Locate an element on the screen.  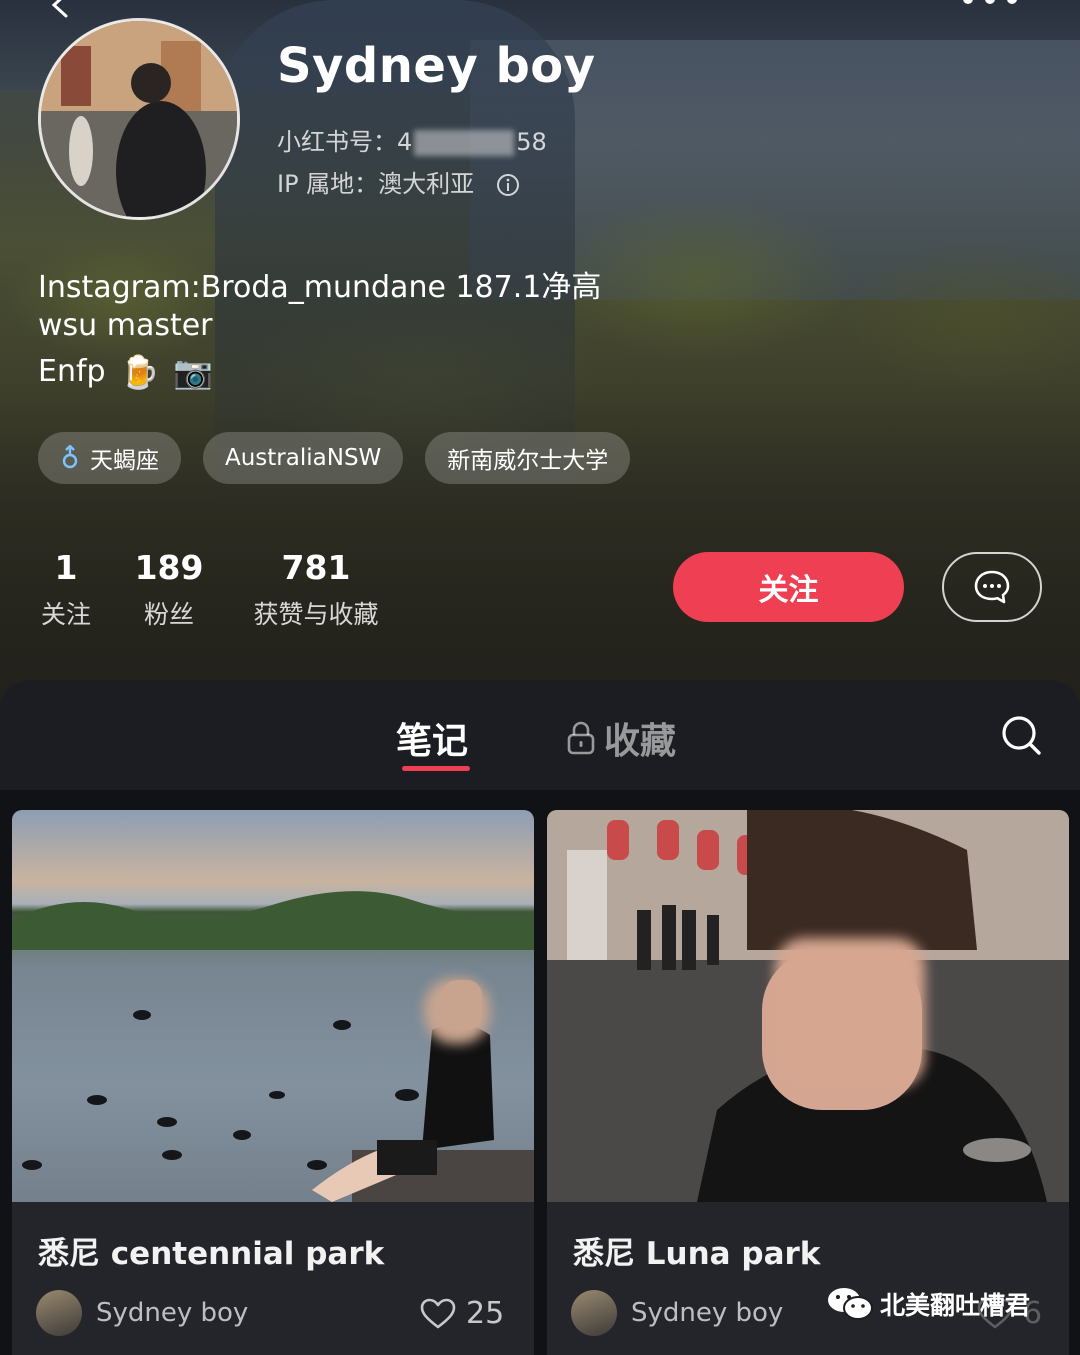
tag-location: AustraliaNSW is located at coordinates (303, 458).